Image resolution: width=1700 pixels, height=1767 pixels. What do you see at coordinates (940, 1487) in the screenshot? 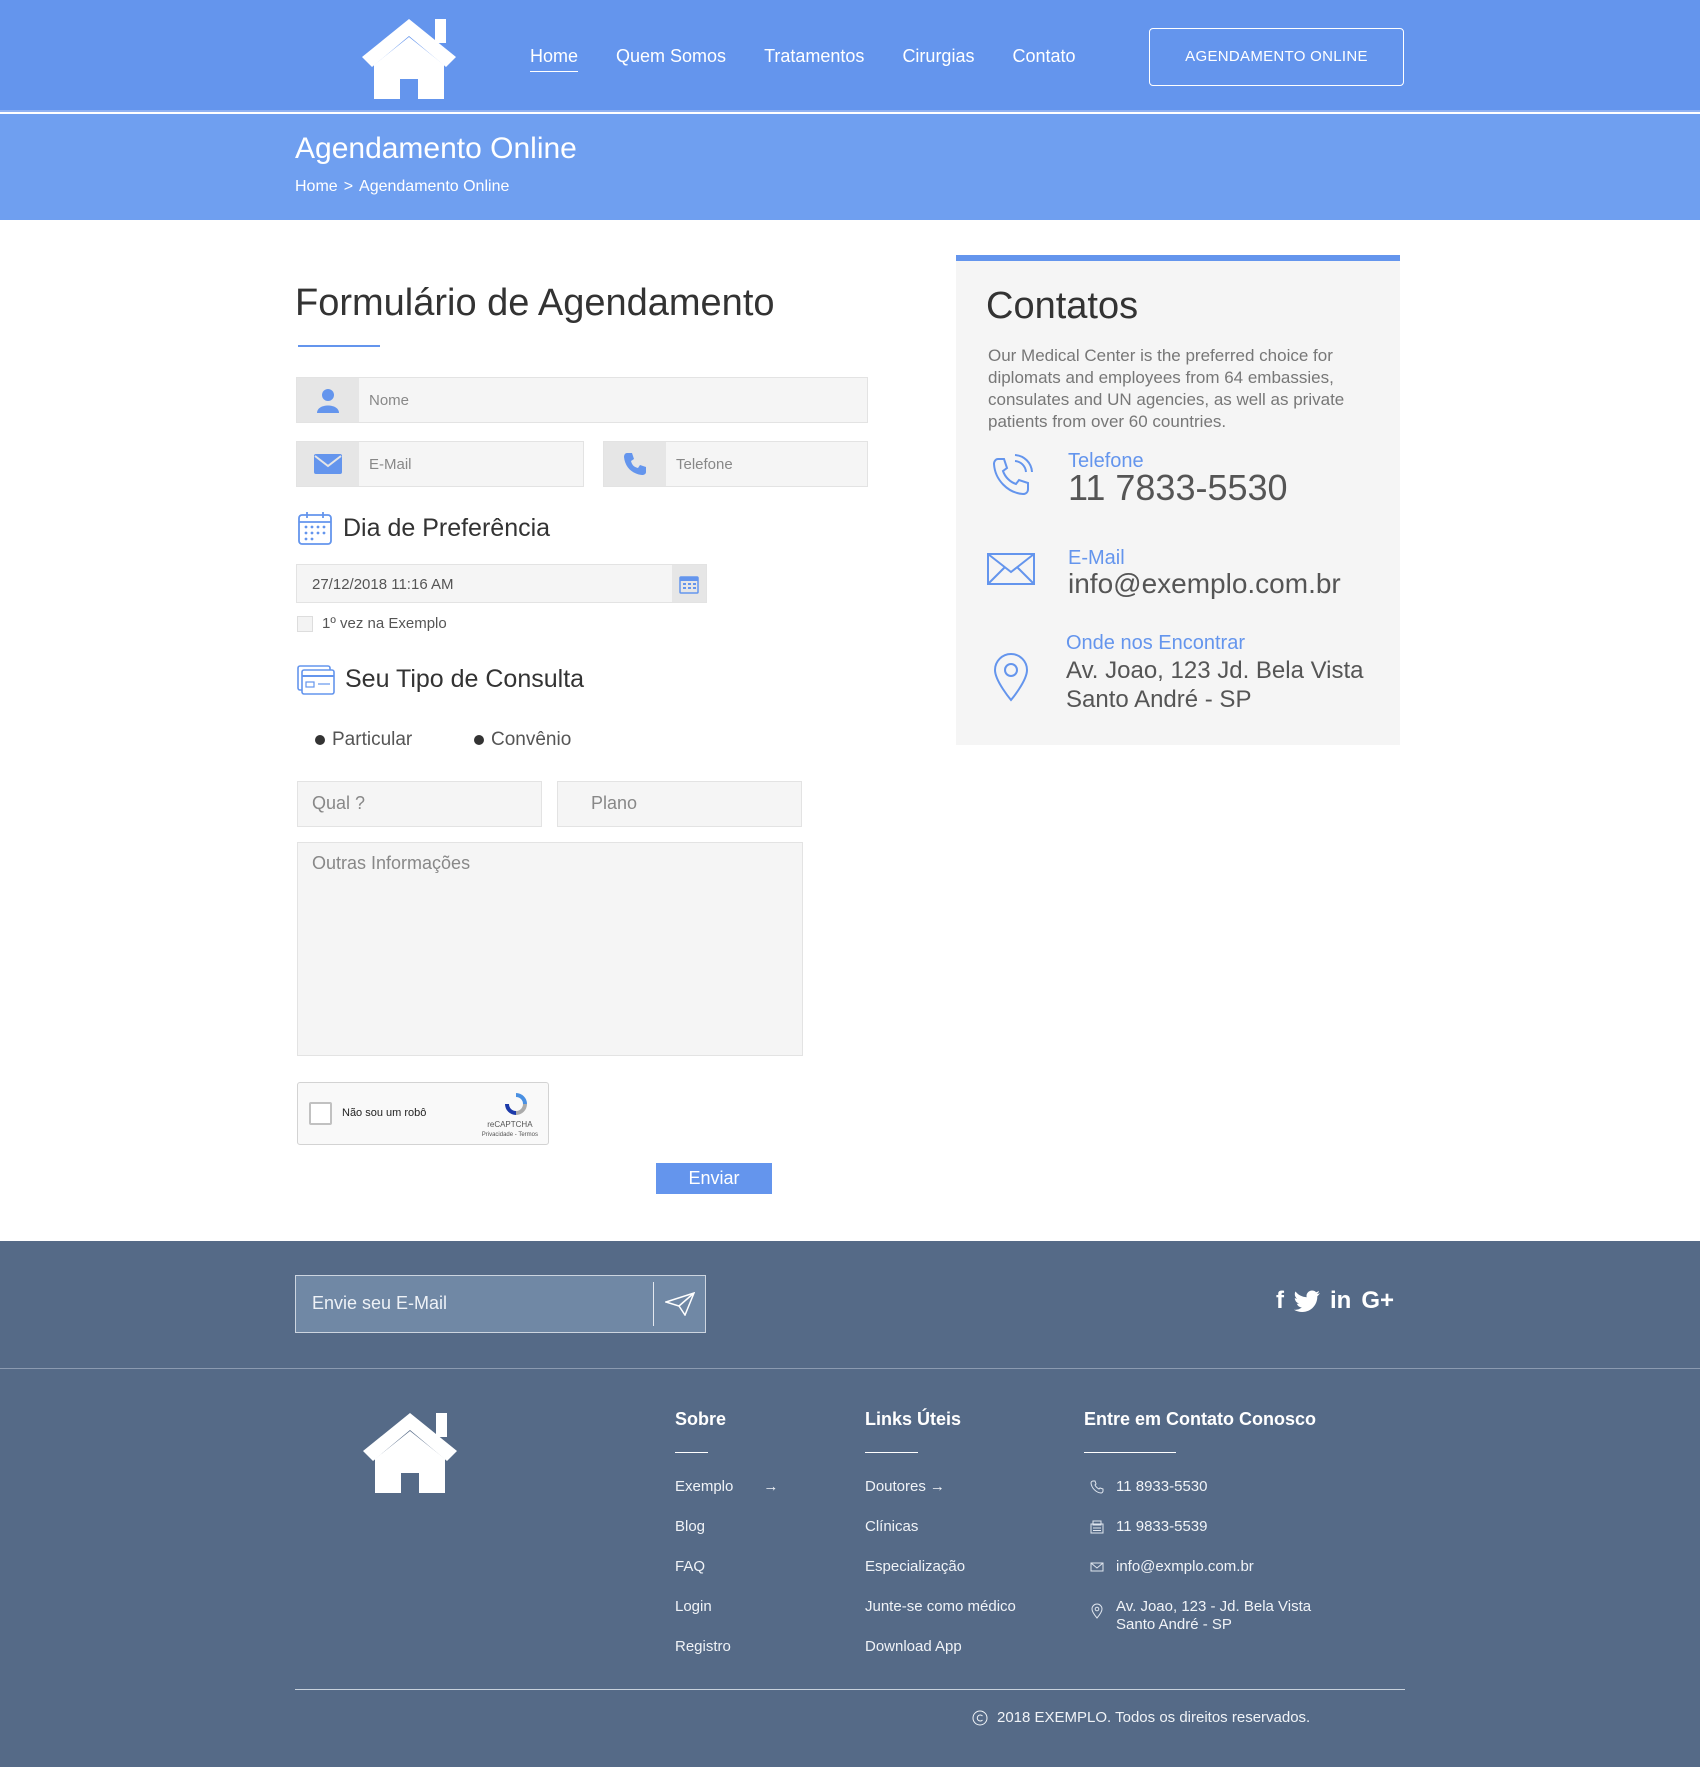
I see `footer-link-doutores: Doutores →` at bounding box center [940, 1487].